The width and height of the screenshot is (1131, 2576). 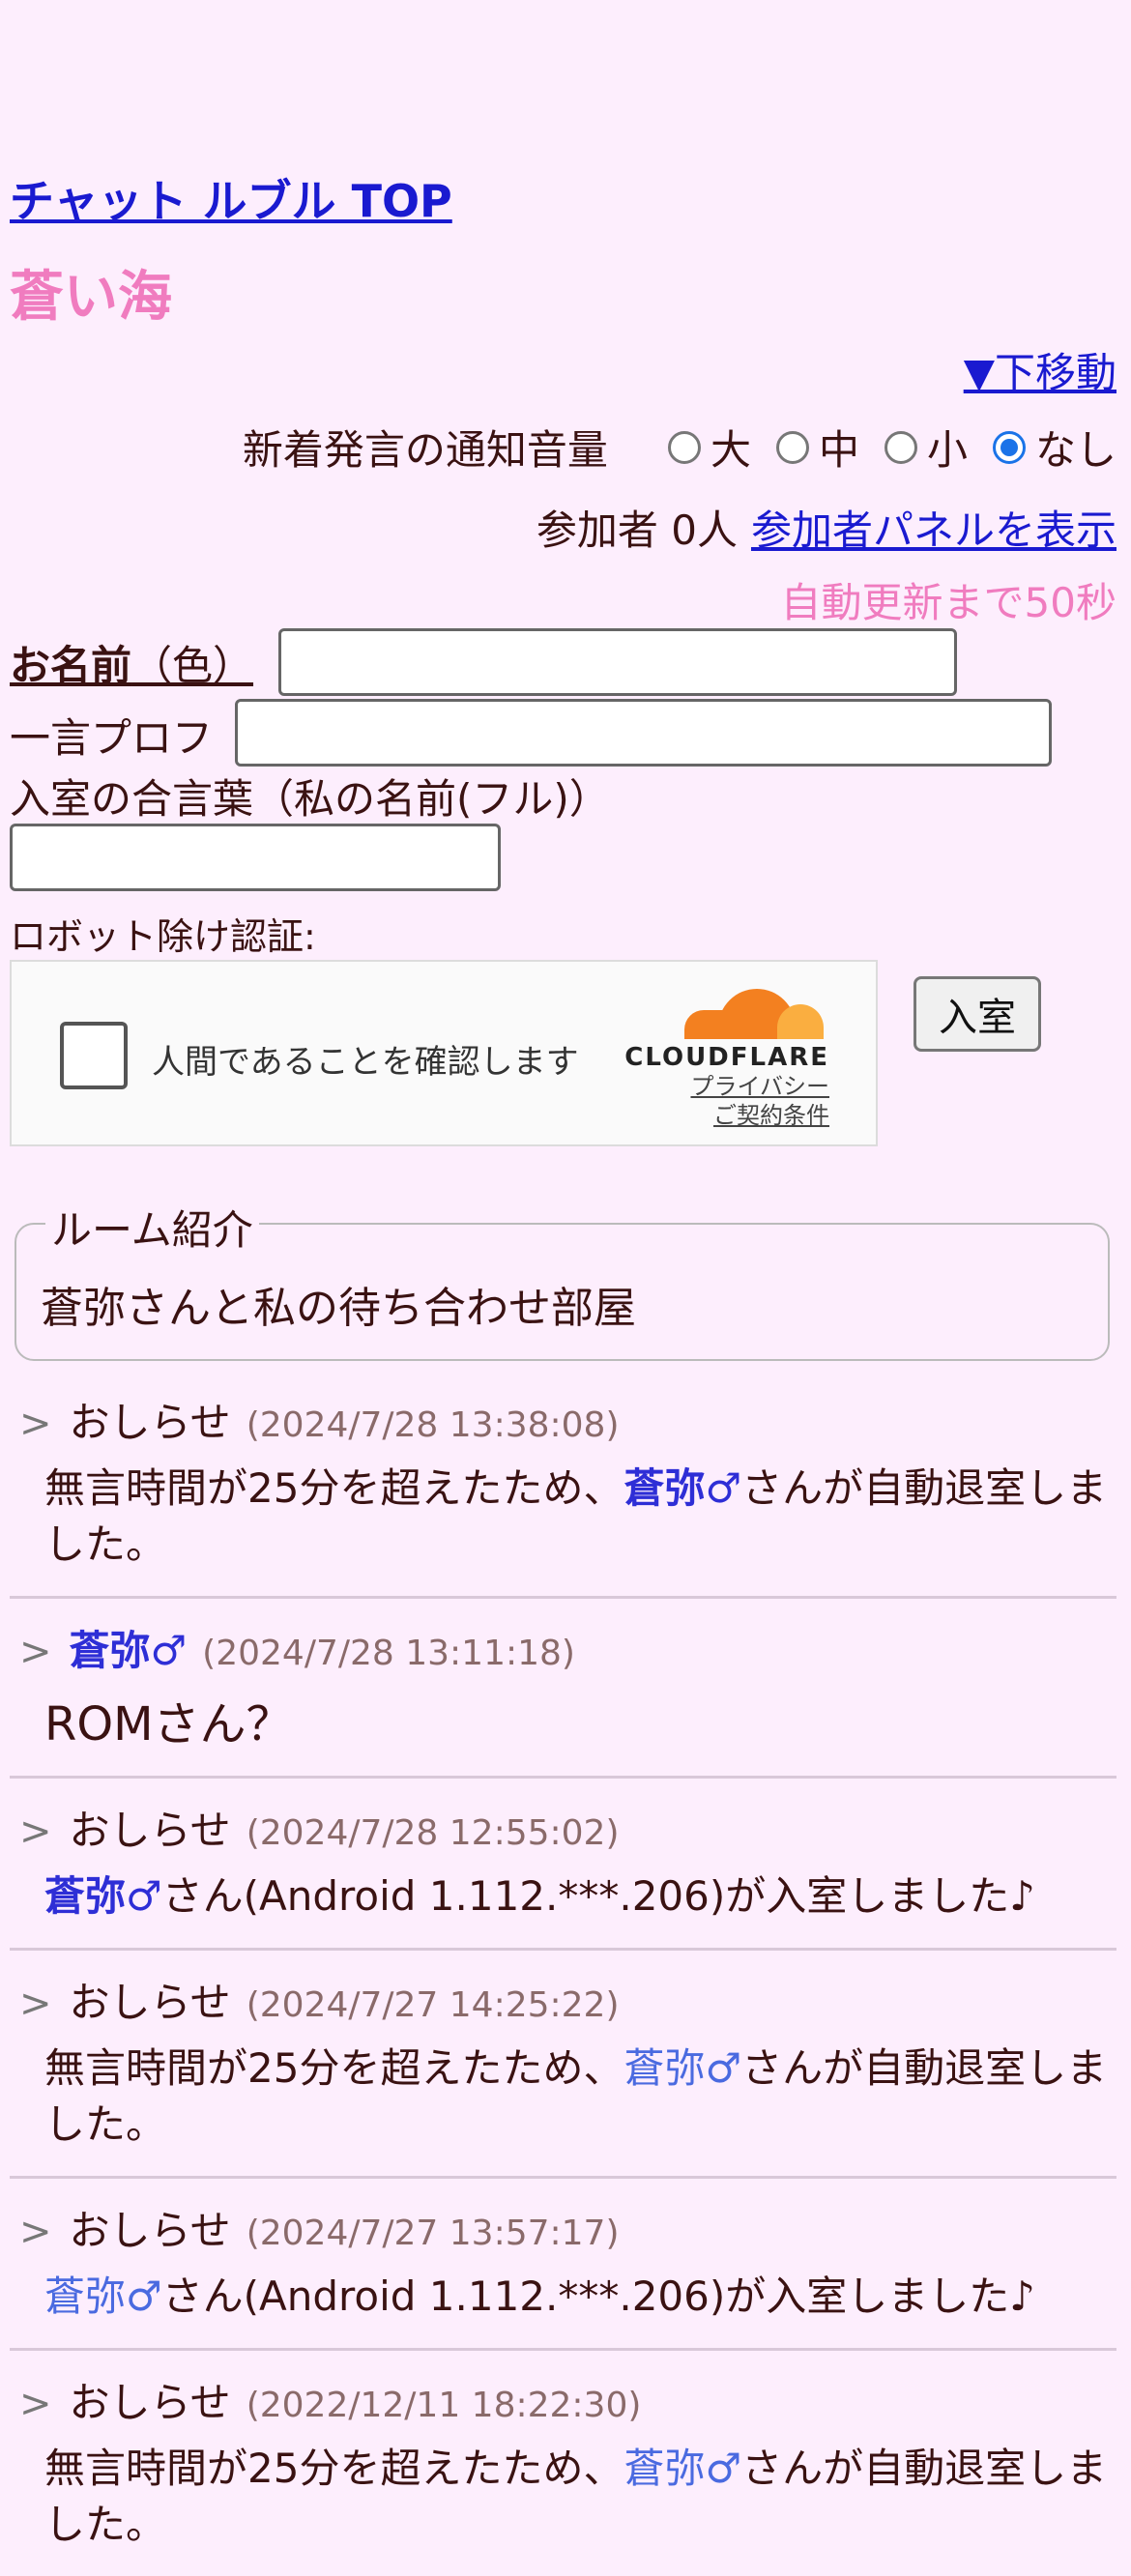 I want to click on name-input, so click(x=618, y=662).